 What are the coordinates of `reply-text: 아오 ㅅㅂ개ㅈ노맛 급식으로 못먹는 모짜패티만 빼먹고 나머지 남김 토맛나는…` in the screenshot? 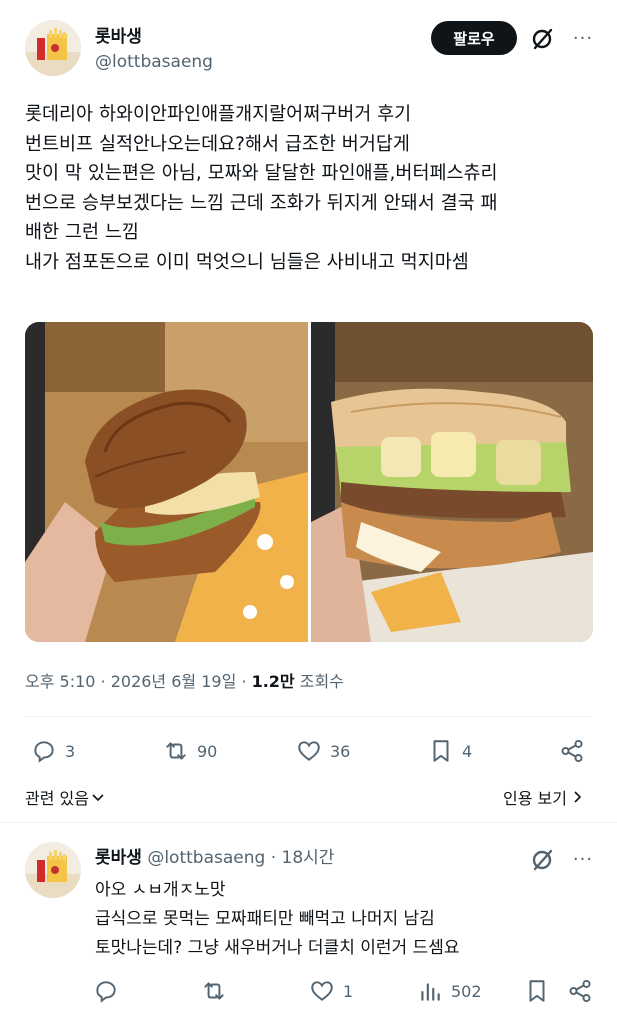 It's located at (277, 919).